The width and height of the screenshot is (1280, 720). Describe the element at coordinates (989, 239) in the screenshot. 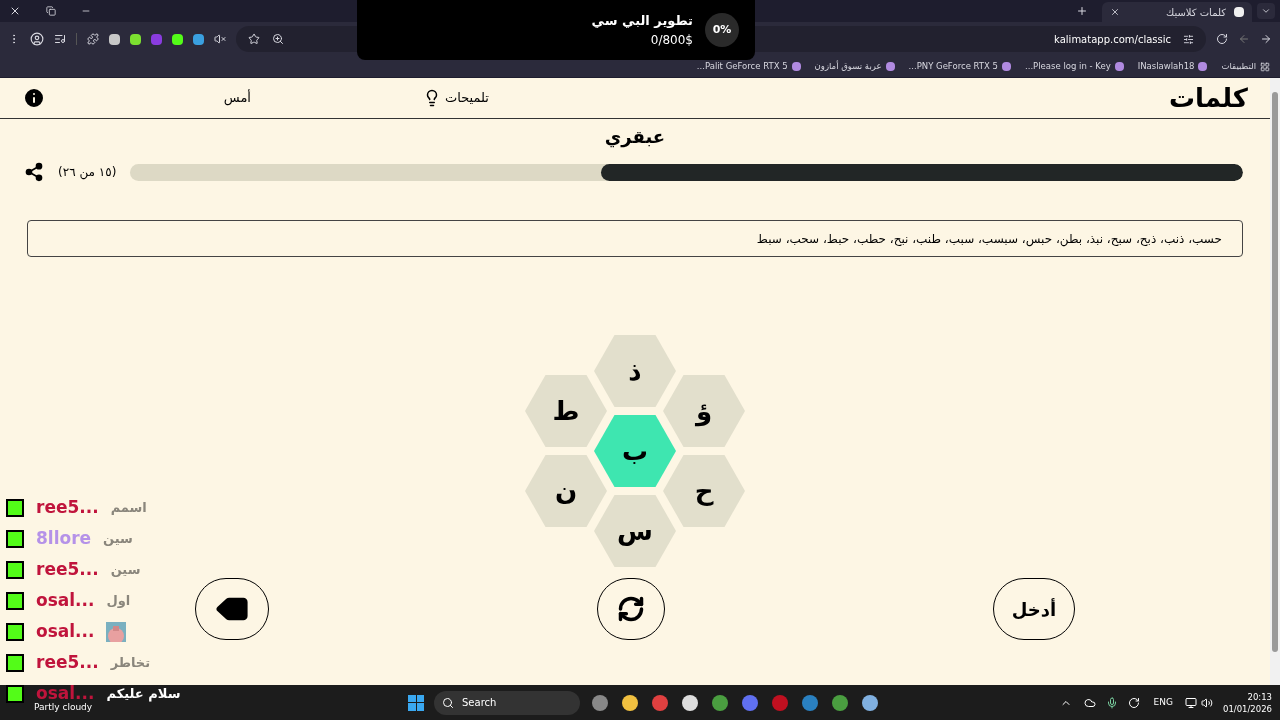

I see `found-words: حسب، ذنب، ذبح، سبح، نبذ، بطن، حبس، سبسب، سبب، طنب، نبح، حطب، حبط، سحب، سبط` at that location.